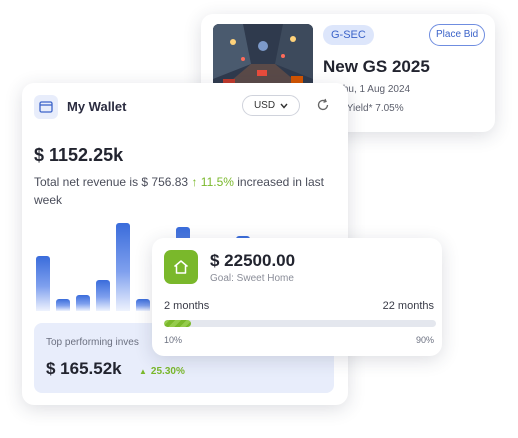 This screenshot has height=438, width=518. I want to click on currency-select: USD, so click(271, 105).